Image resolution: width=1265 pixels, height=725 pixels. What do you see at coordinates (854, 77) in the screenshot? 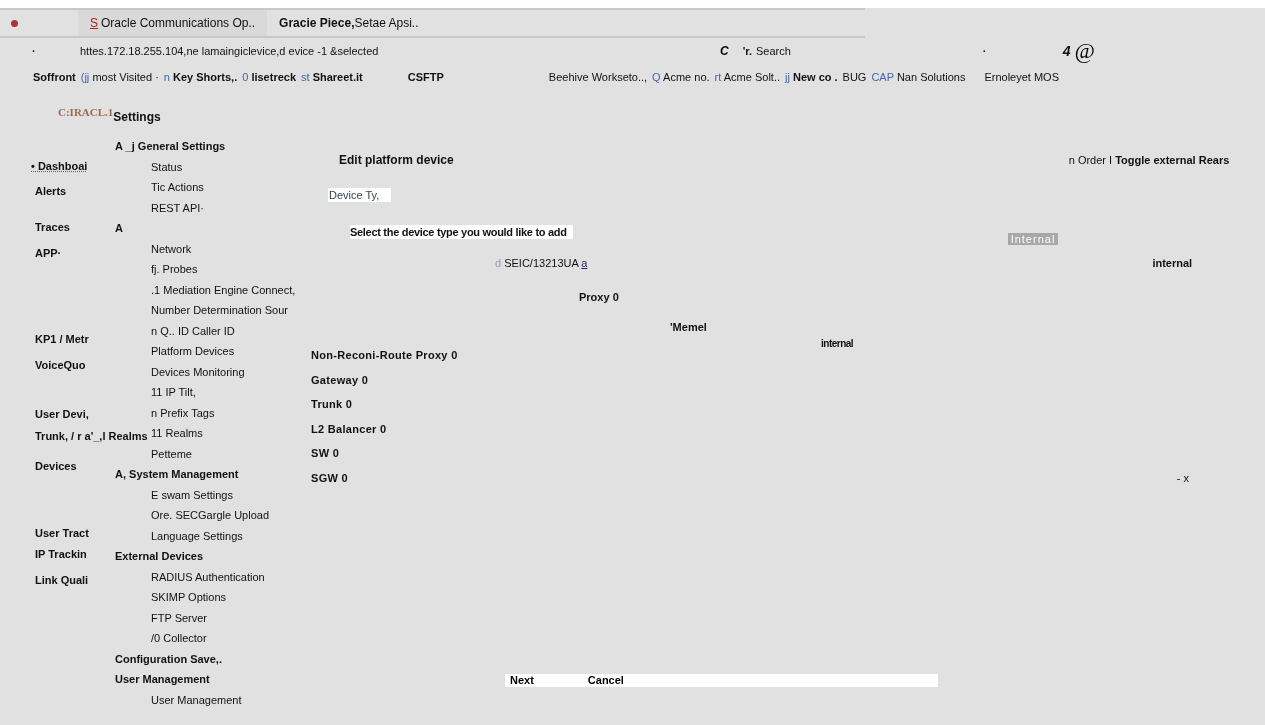
I see `bookmark-link: BUG` at bounding box center [854, 77].